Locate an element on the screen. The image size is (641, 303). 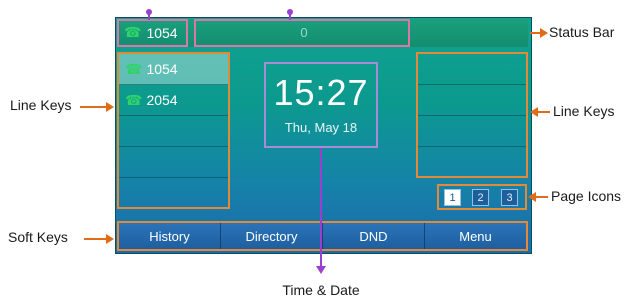
clock-time: 15:27 is located at coordinates (321, 92).